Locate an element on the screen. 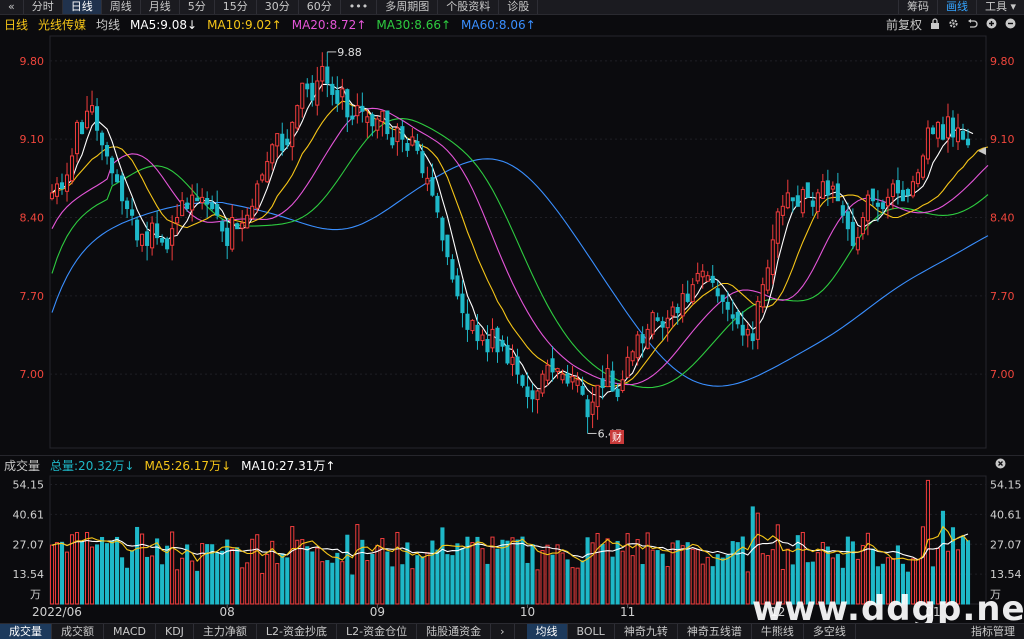  tab-magic-nine: 神奇九转 is located at coordinates (646, 631).